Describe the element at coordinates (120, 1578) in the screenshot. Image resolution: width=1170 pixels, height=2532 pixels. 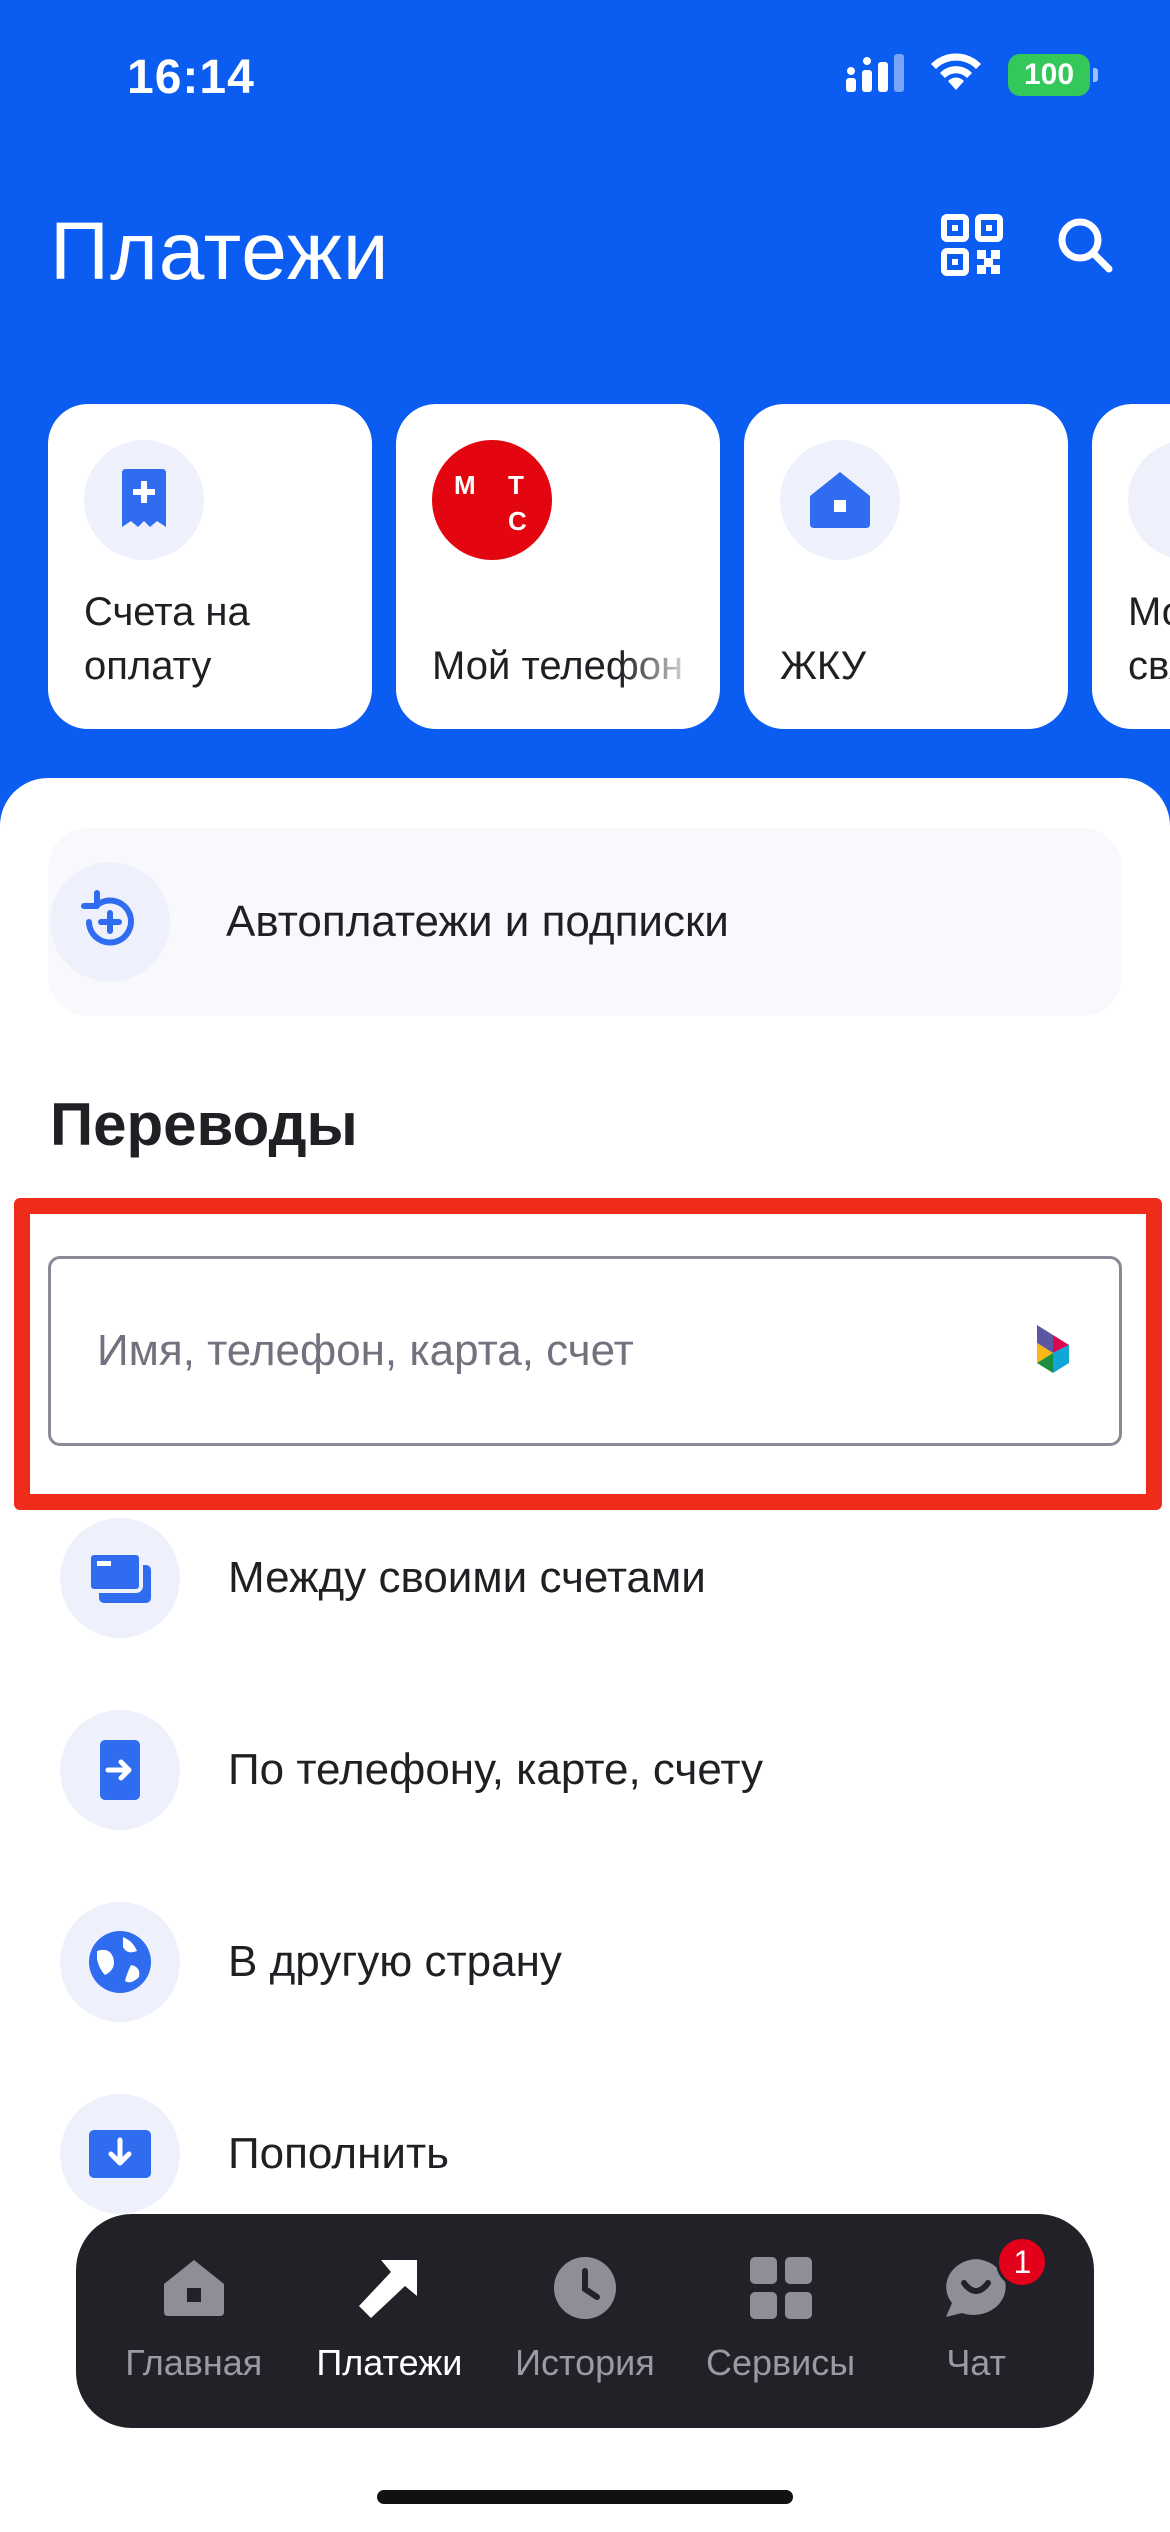
I see `cards-icon` at that location.